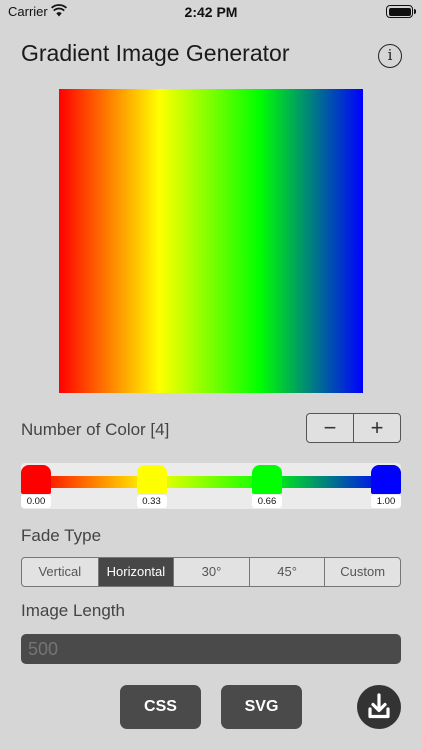  What do you see at coordinates (386, 501) in the screenshot?
I see `color-stop-value: 1.00` at bounding box center [386, 501].